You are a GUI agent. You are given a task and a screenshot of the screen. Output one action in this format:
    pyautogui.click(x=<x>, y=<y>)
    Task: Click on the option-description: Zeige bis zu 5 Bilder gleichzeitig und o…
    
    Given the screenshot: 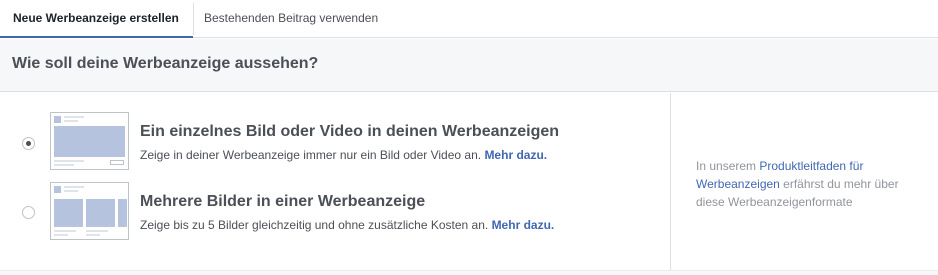 What is the action you would take?
    pyautogui.click(x=347, y=225)
    